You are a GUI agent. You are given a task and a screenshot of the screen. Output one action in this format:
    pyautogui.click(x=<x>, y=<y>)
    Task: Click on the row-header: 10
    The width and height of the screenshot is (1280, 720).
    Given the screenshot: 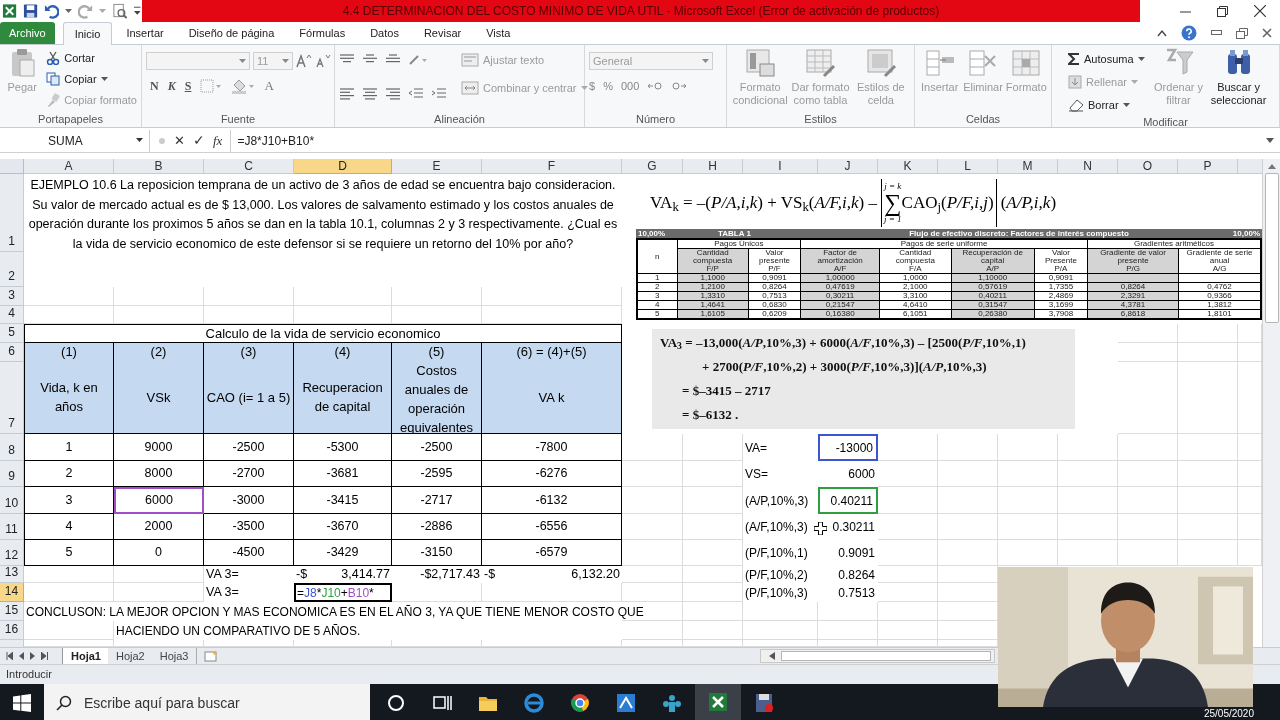 What is the action you would take?
    pyautogui.click(x=12, y=500)
    